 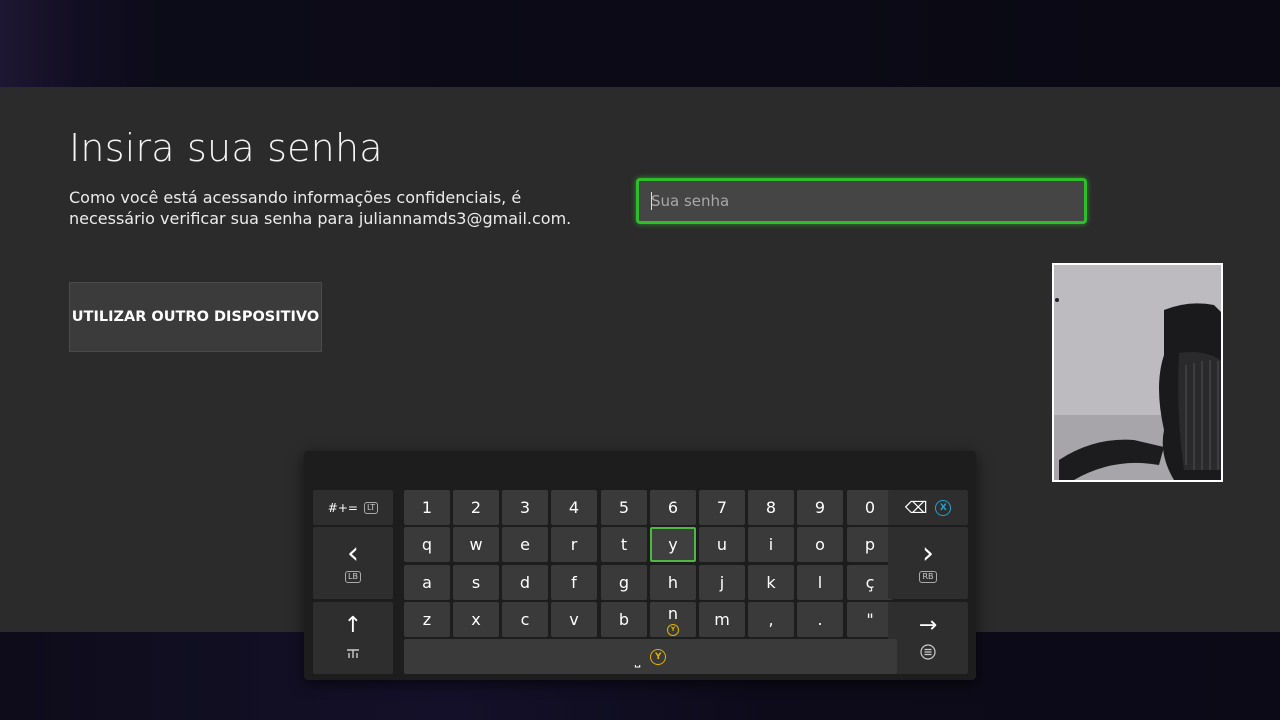 I want to click on key-row2-7: i, so click(x=771, y=544).